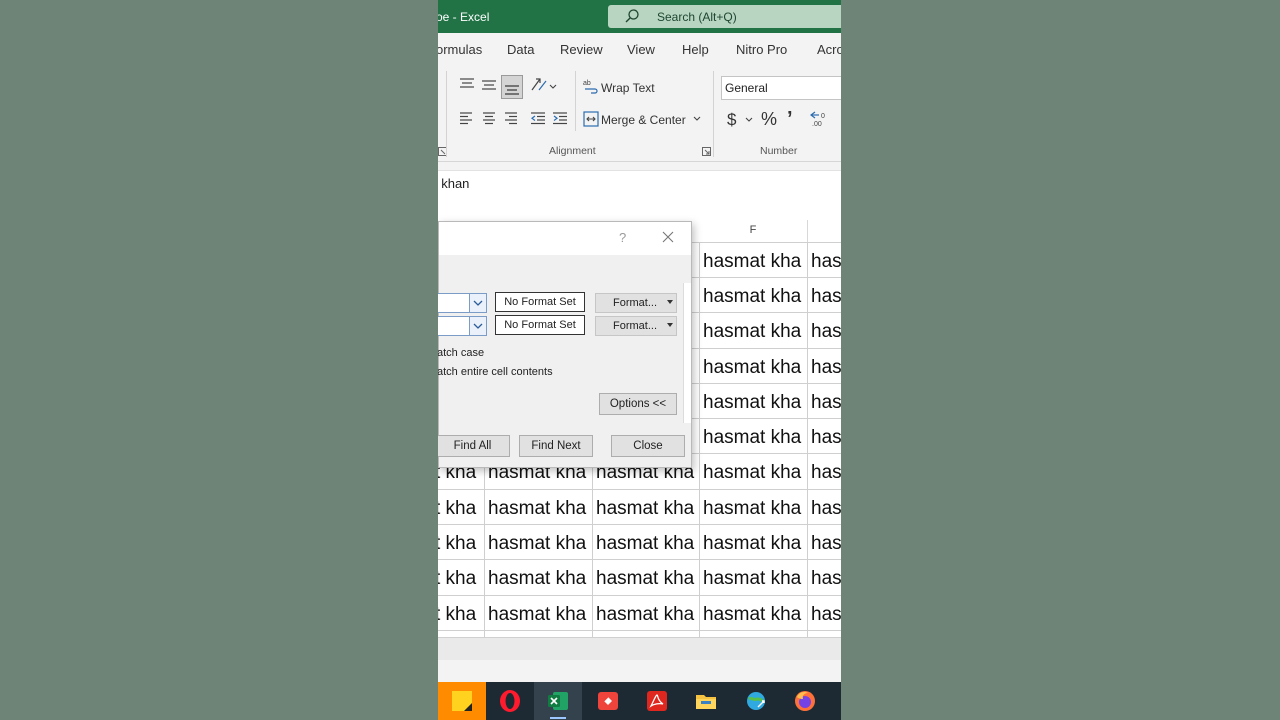 Image resolution: width=1280 pixels, height=720 pixels. Describe the element at coordinates (824, 330) in the screenshot. I see `cell-g3: has` at that location.